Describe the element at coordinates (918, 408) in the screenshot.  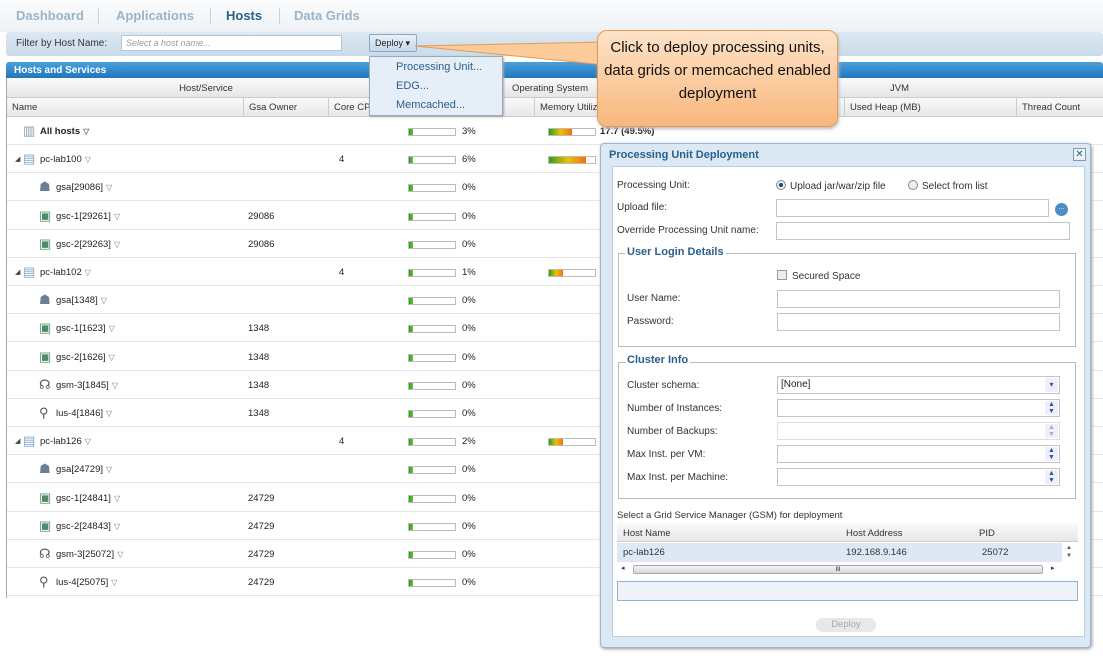
I see `instances-spinner: ▲ ▼` at that location.